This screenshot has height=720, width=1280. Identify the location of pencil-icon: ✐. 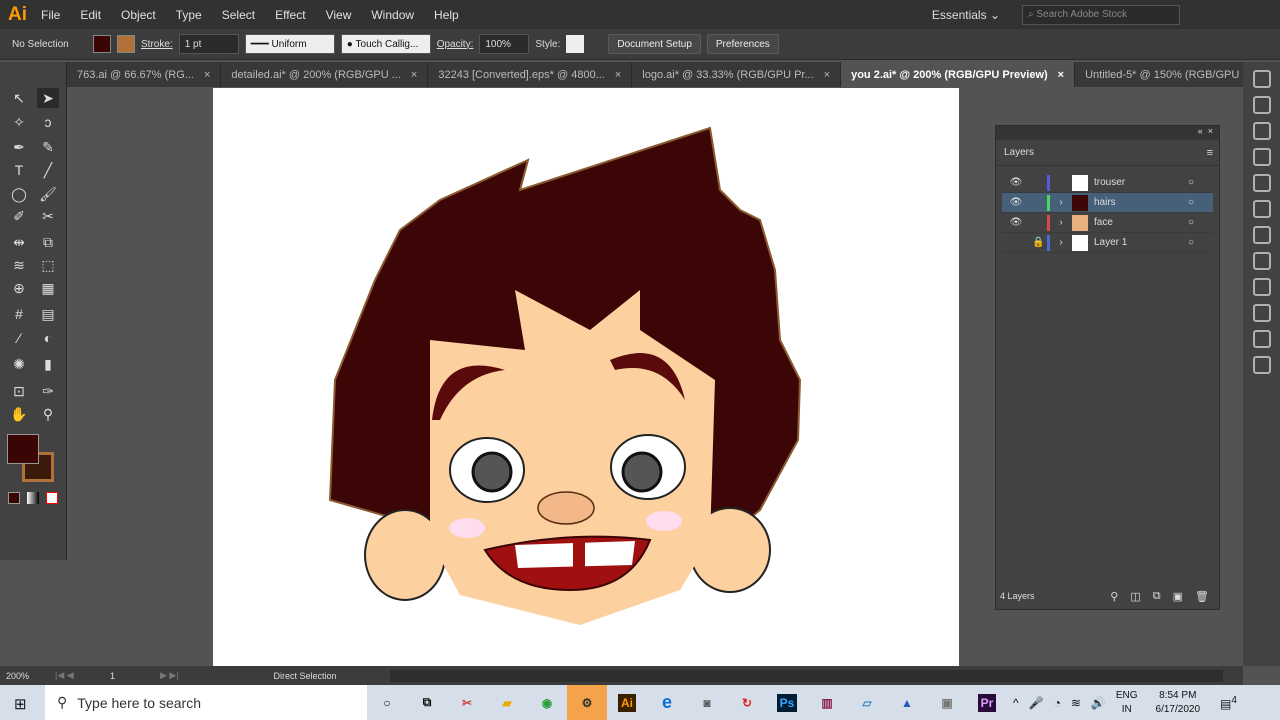
(19, 216).